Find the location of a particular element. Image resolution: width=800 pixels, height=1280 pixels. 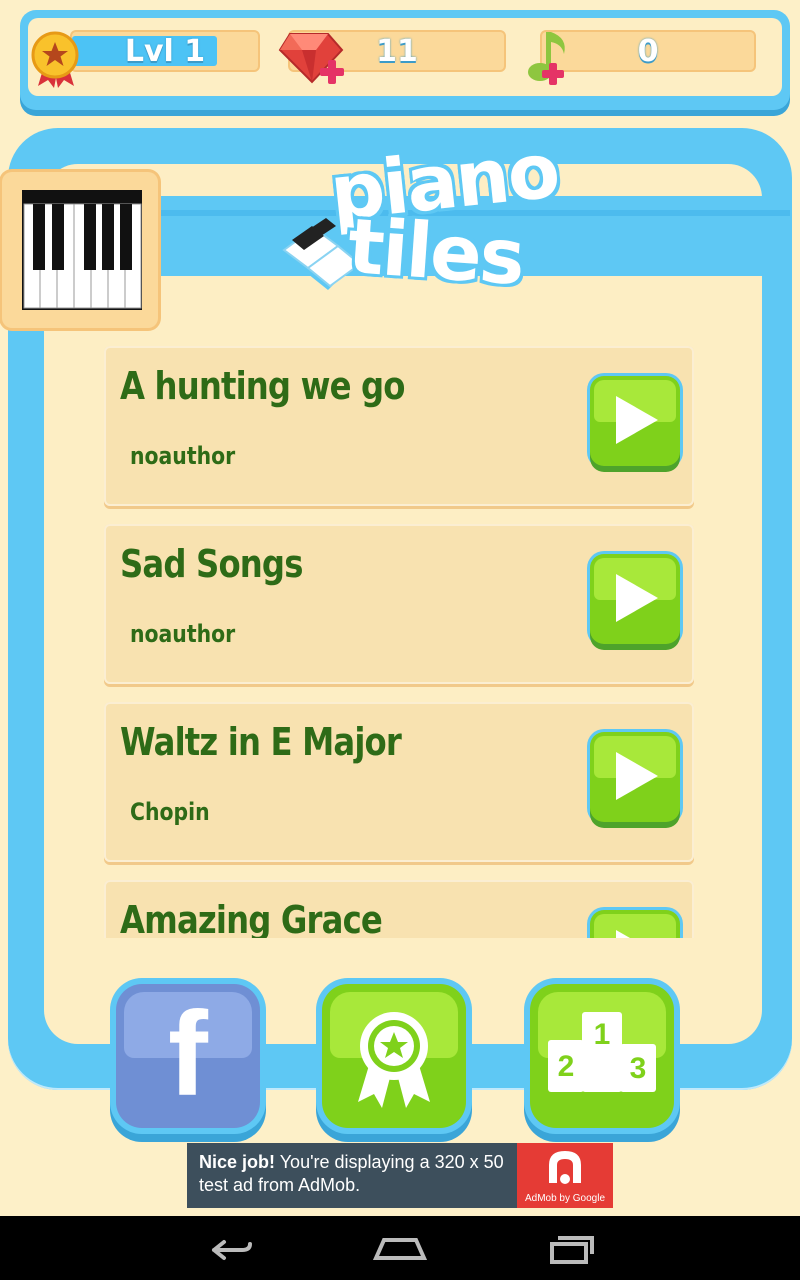

song-title: Waltz in E Major is located at coordinates (261, 742).